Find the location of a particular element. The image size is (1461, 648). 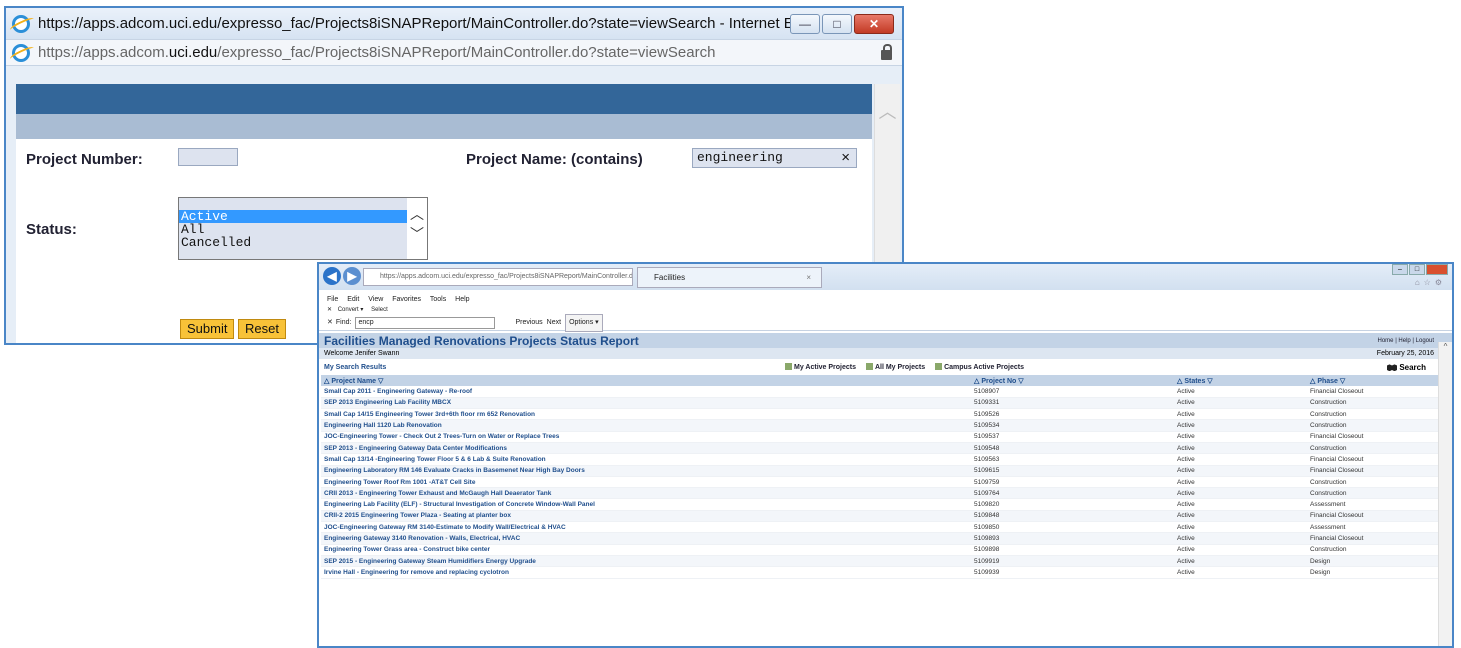

menu-file: File is located at coordinates (332, 299).